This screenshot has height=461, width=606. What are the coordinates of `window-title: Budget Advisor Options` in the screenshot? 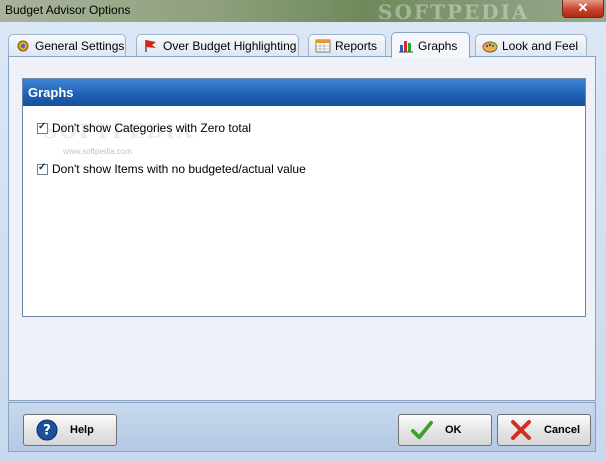 It's located at (68, 10).